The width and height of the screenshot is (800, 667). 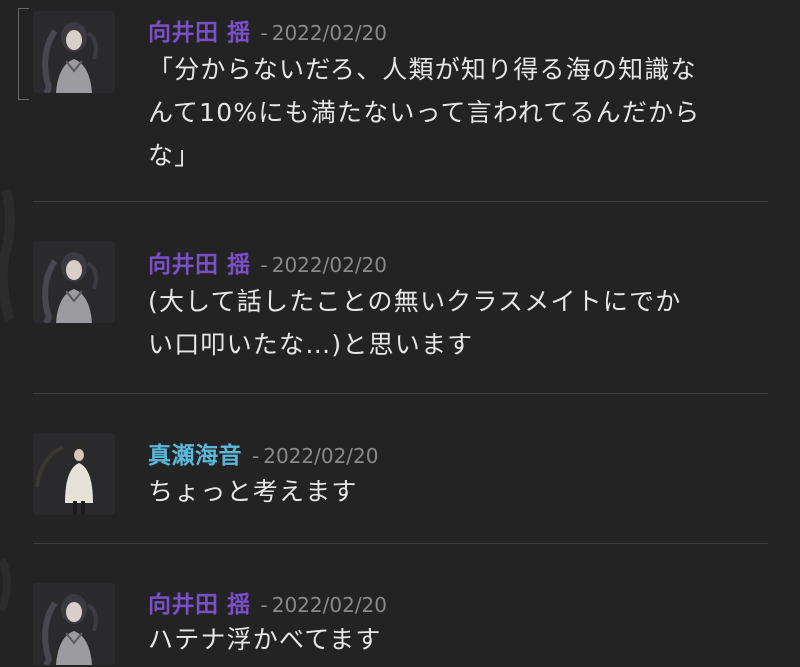 I want to click on message-text: (大して話したことの無いクラスメイトにでか い口叩いたな…)と思います, so click(x=448, y=323).